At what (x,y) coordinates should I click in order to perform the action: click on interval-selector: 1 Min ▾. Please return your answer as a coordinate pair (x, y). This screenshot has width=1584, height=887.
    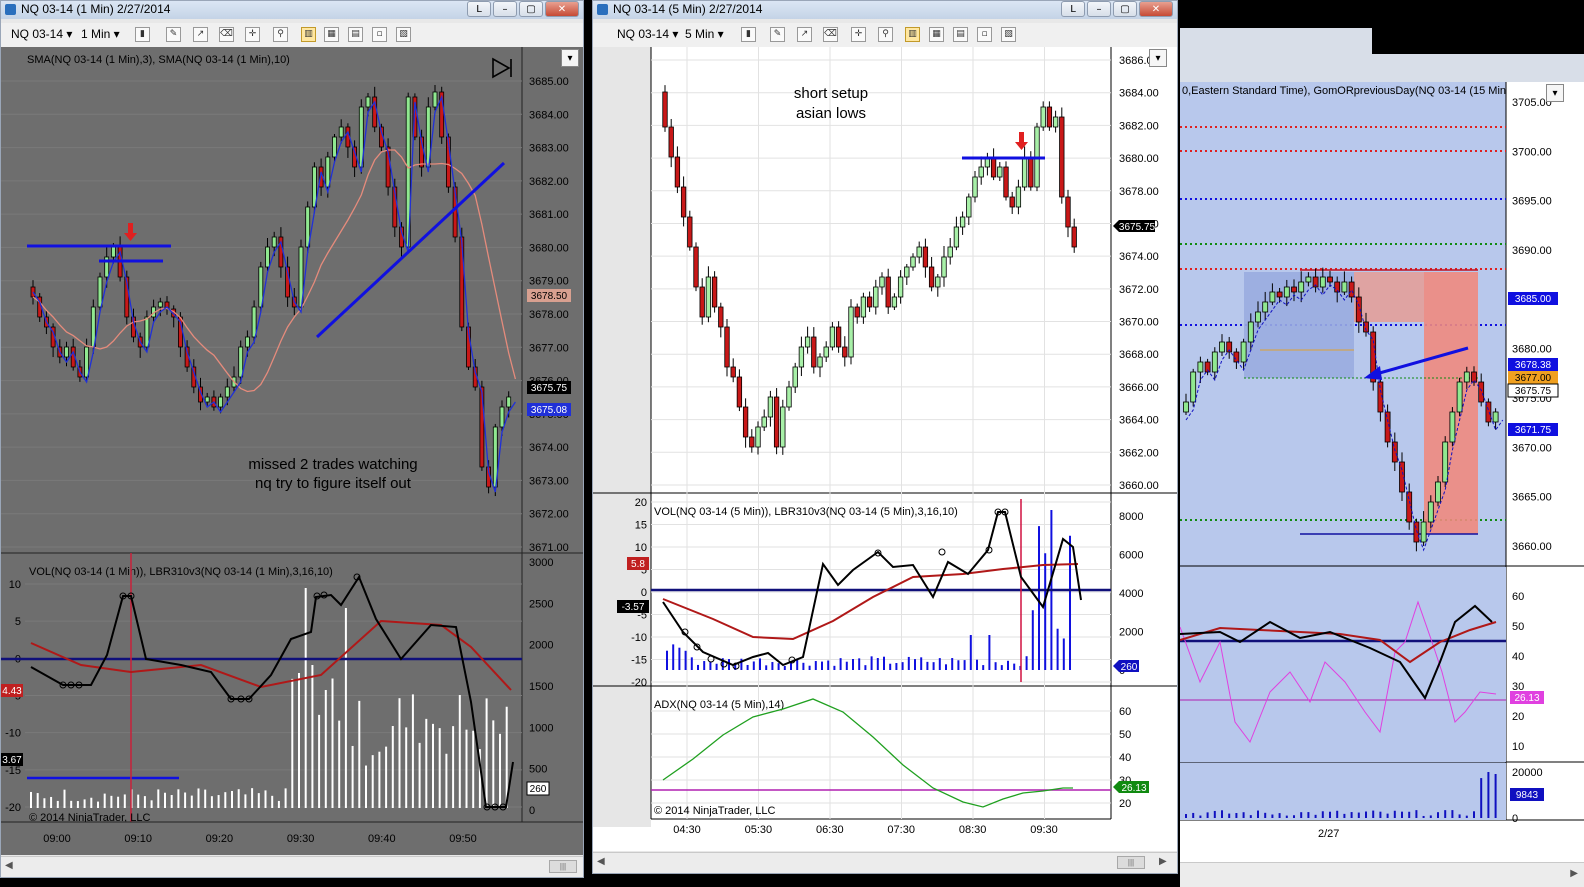
    Looking at the image, I should click on (100, 34).